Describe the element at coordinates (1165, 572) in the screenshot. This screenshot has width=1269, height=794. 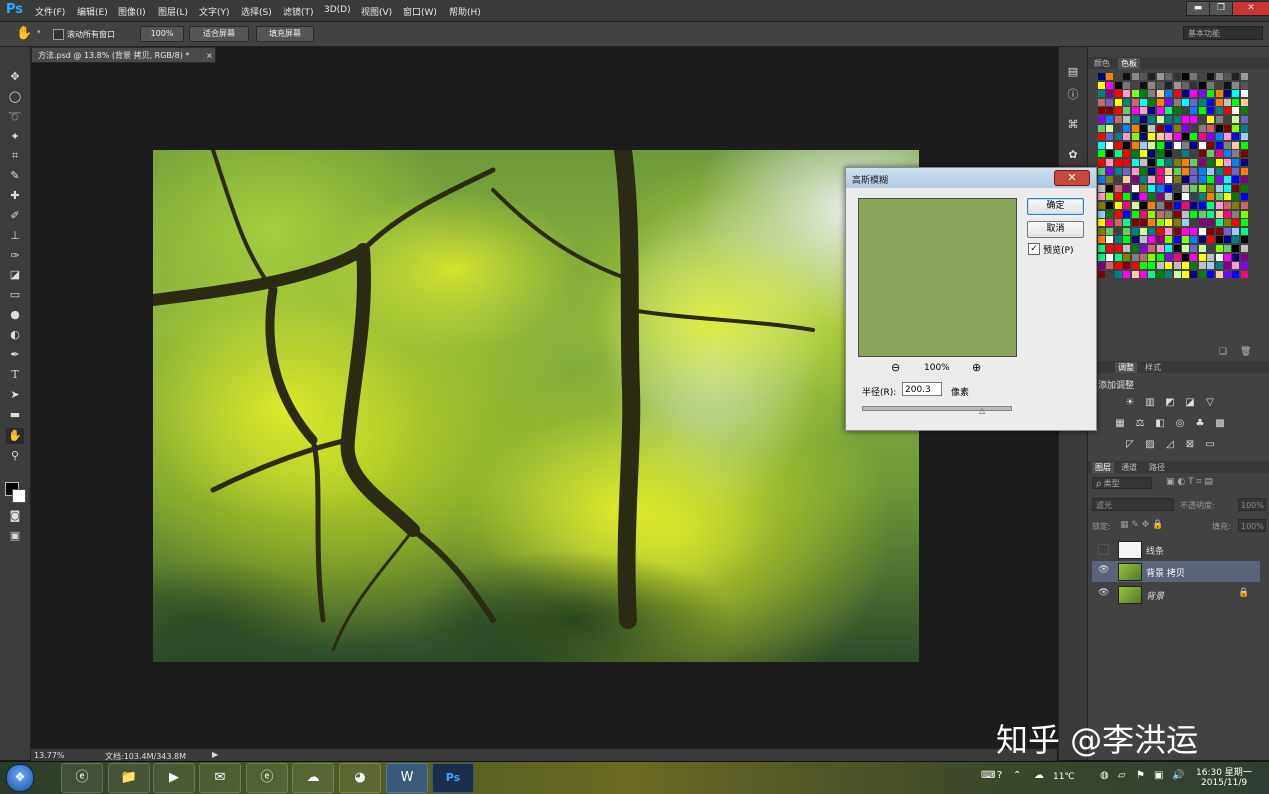
I see `layer-name: 背景 拷贝` at that location.